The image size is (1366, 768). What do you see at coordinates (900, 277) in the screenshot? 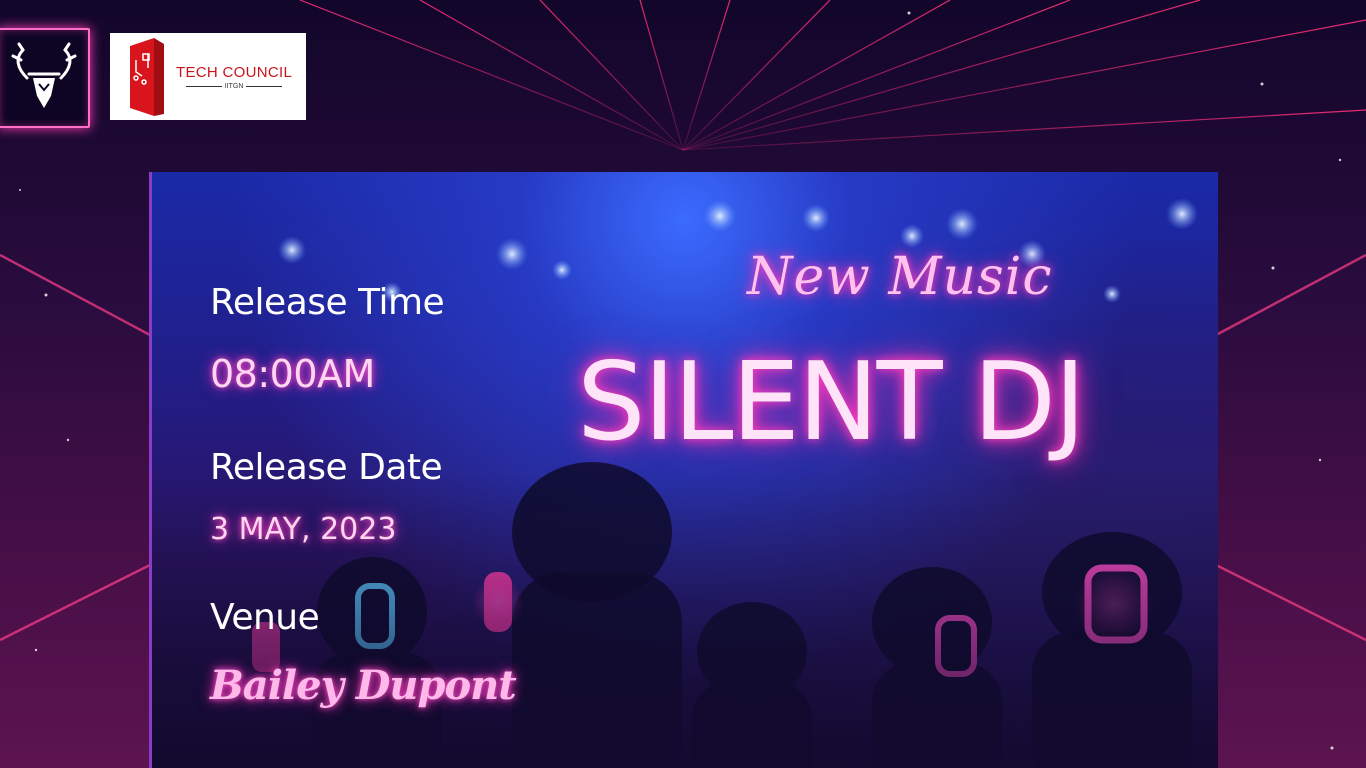
I see `poster-tagline: New Music` at bounding box center [900, 277].